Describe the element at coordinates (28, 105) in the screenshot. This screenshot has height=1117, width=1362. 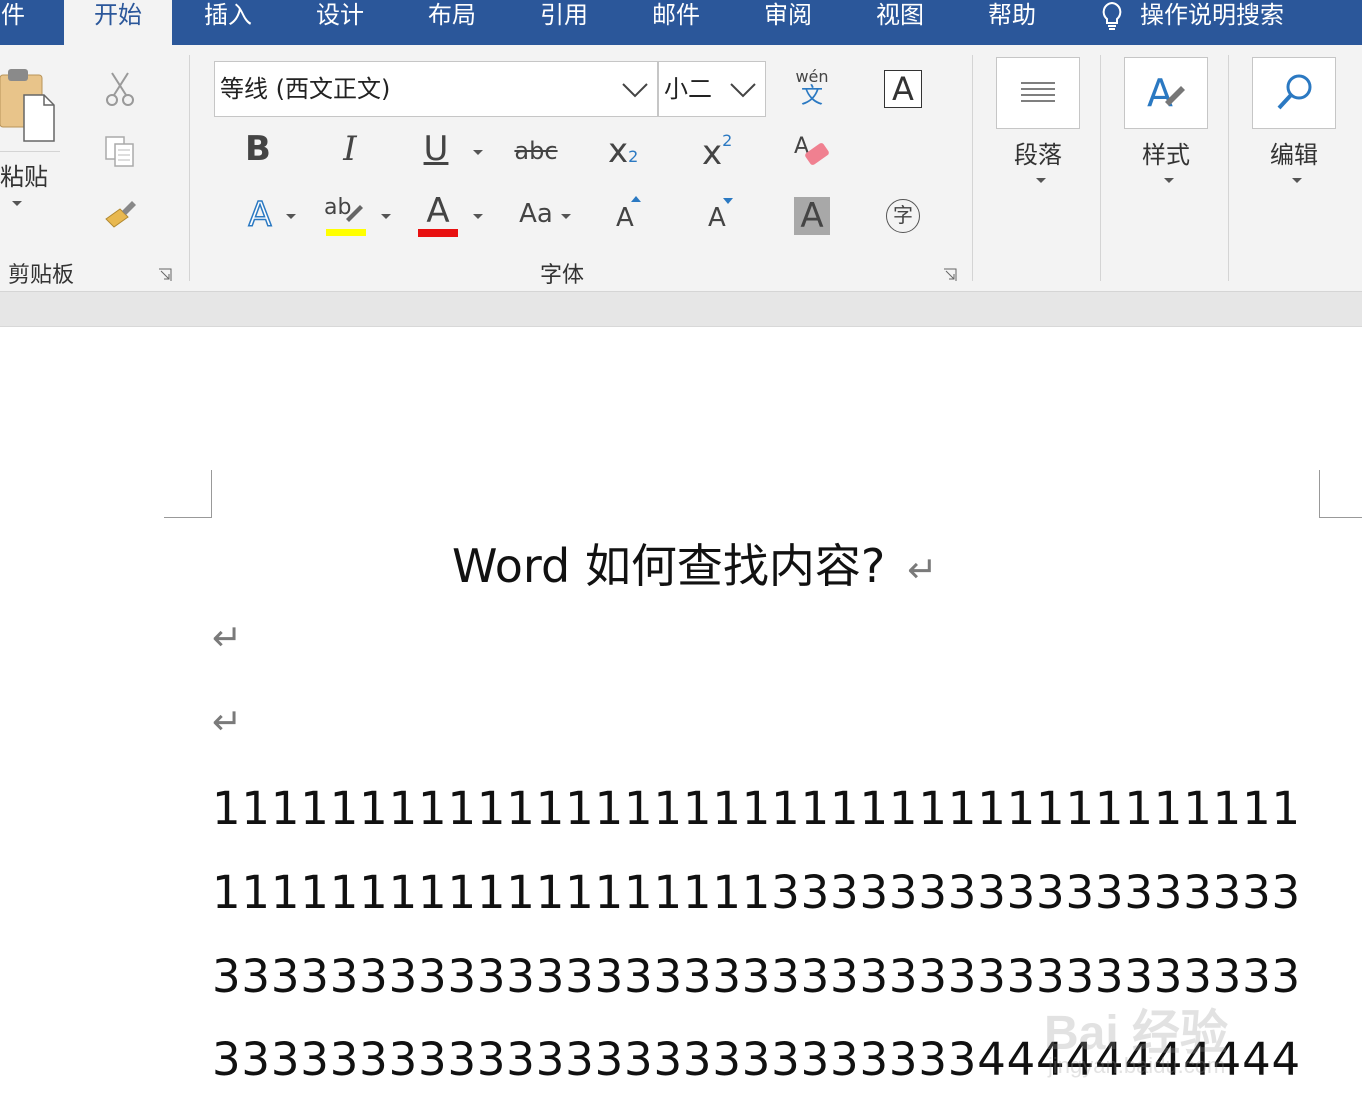
I see `paste-icon` at that location.